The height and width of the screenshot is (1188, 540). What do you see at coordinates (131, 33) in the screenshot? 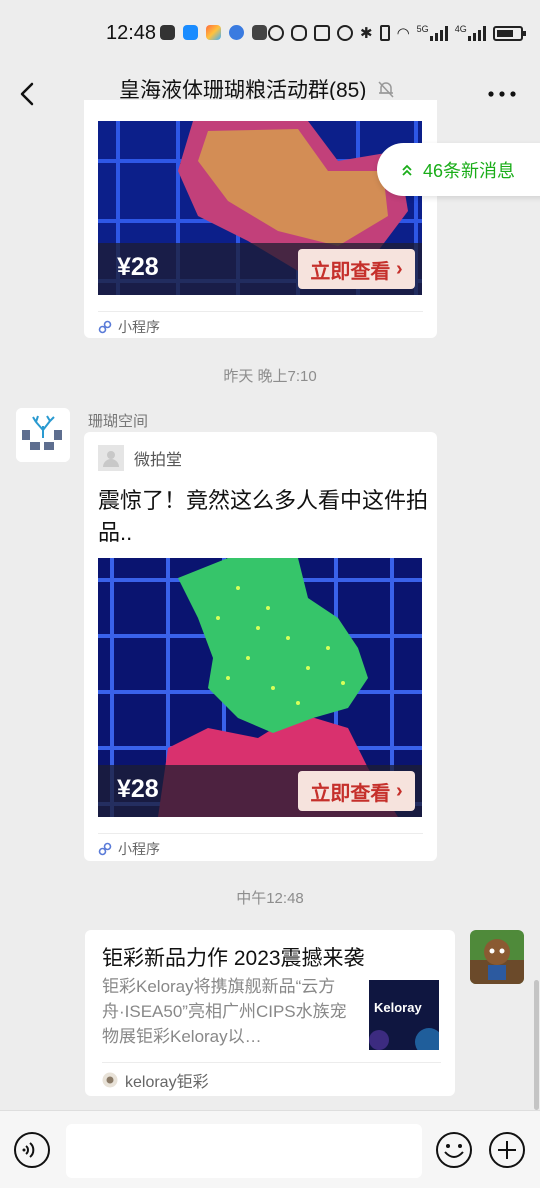
I see `status-time: 12:48` at bounding box center [131, 33].